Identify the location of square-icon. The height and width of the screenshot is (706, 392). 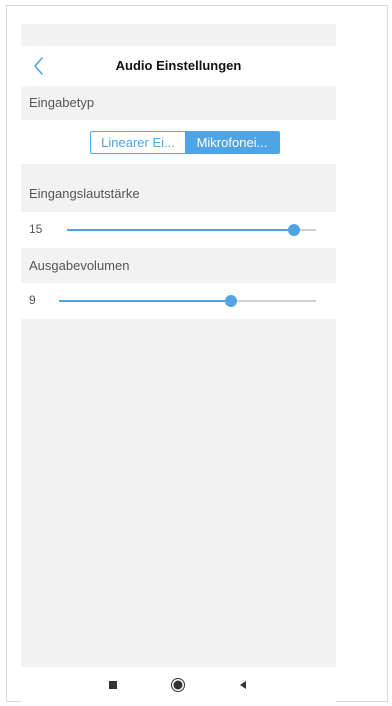
(113, 685).